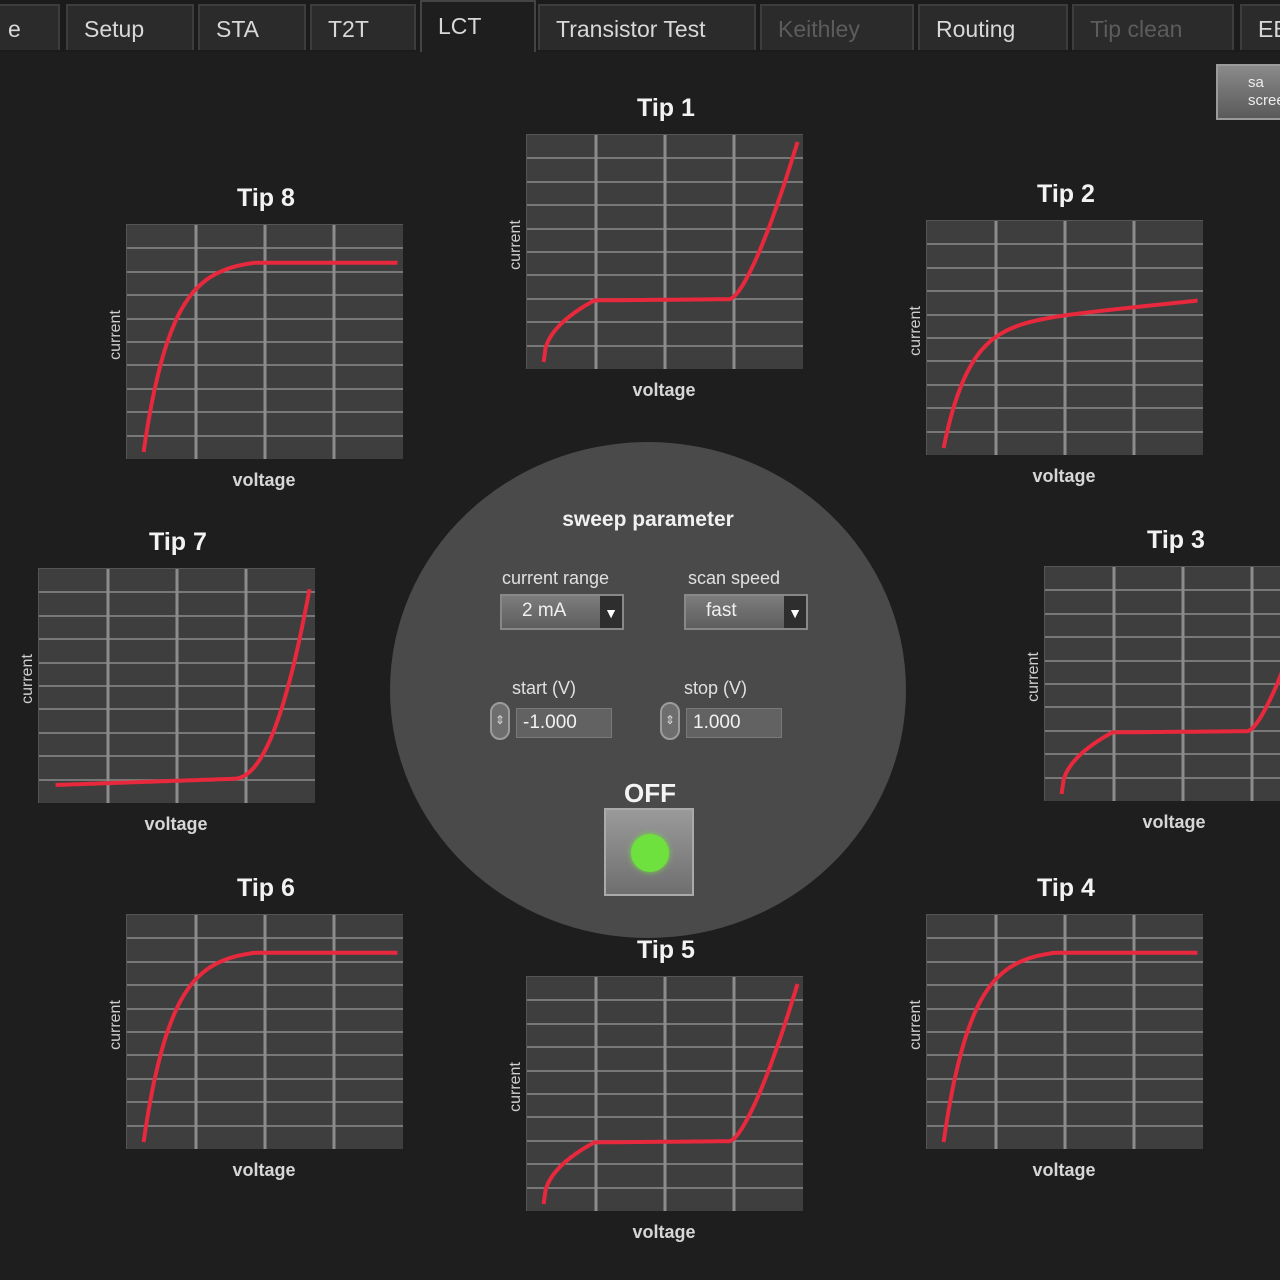  What do you see at coordinates (30, 27) in the screenshot?
I see `tab-e: e` at bounding box center [30, 27].